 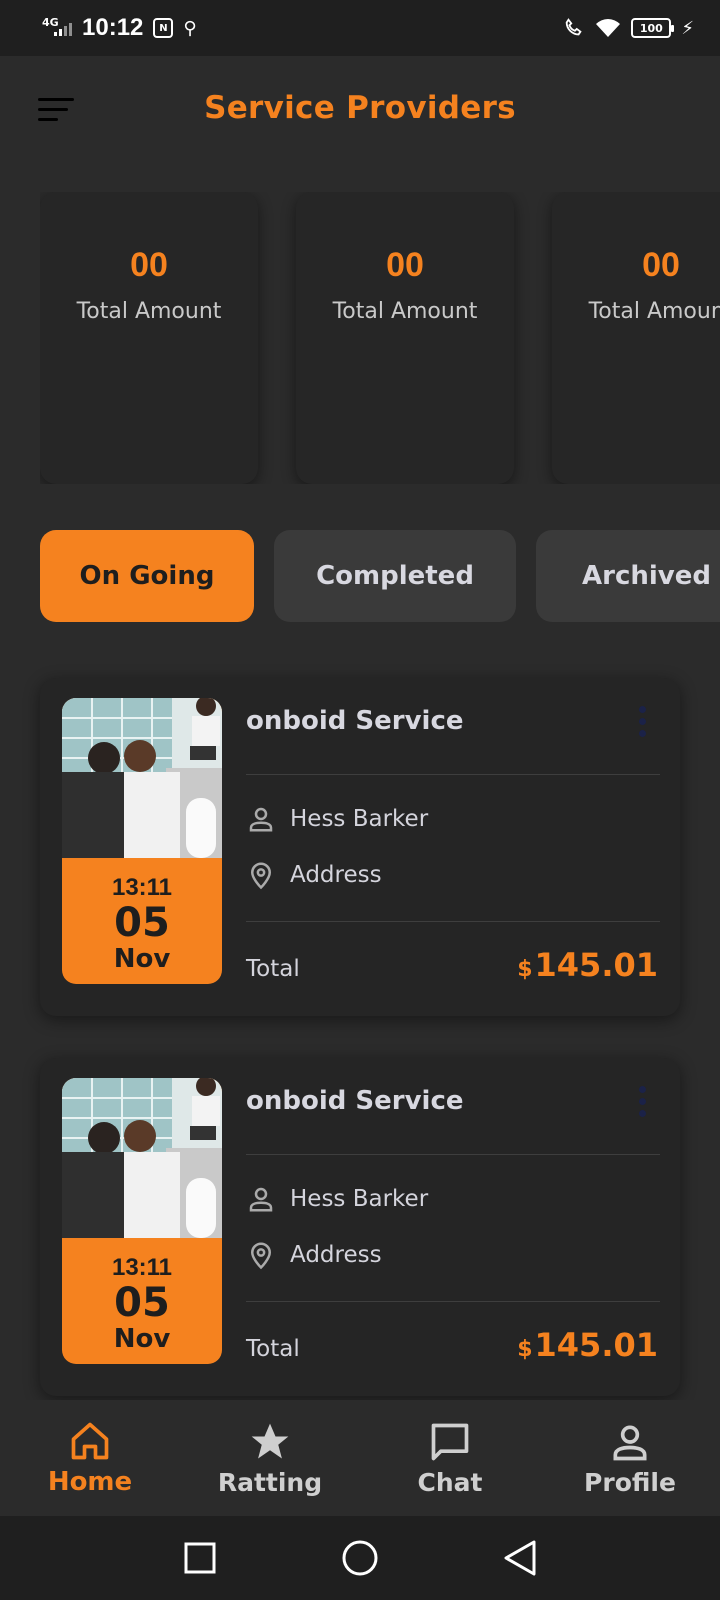 What do you see at coordinates (450, 1441) in the screenshot?
I see `chat-icon` at bounding box center [450, 1441].